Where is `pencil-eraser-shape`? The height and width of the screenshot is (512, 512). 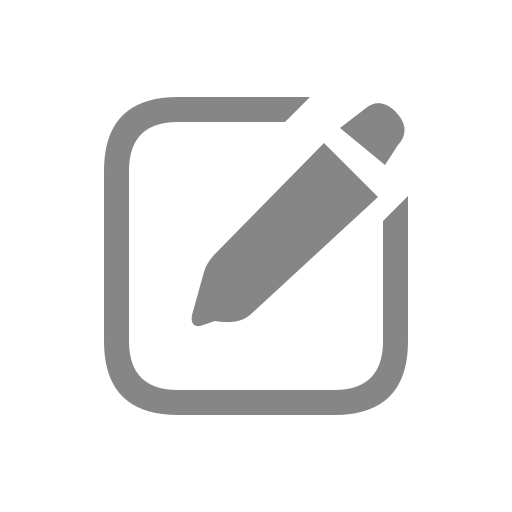 pencil-eraser-shape is located at coordinates (372, 134).